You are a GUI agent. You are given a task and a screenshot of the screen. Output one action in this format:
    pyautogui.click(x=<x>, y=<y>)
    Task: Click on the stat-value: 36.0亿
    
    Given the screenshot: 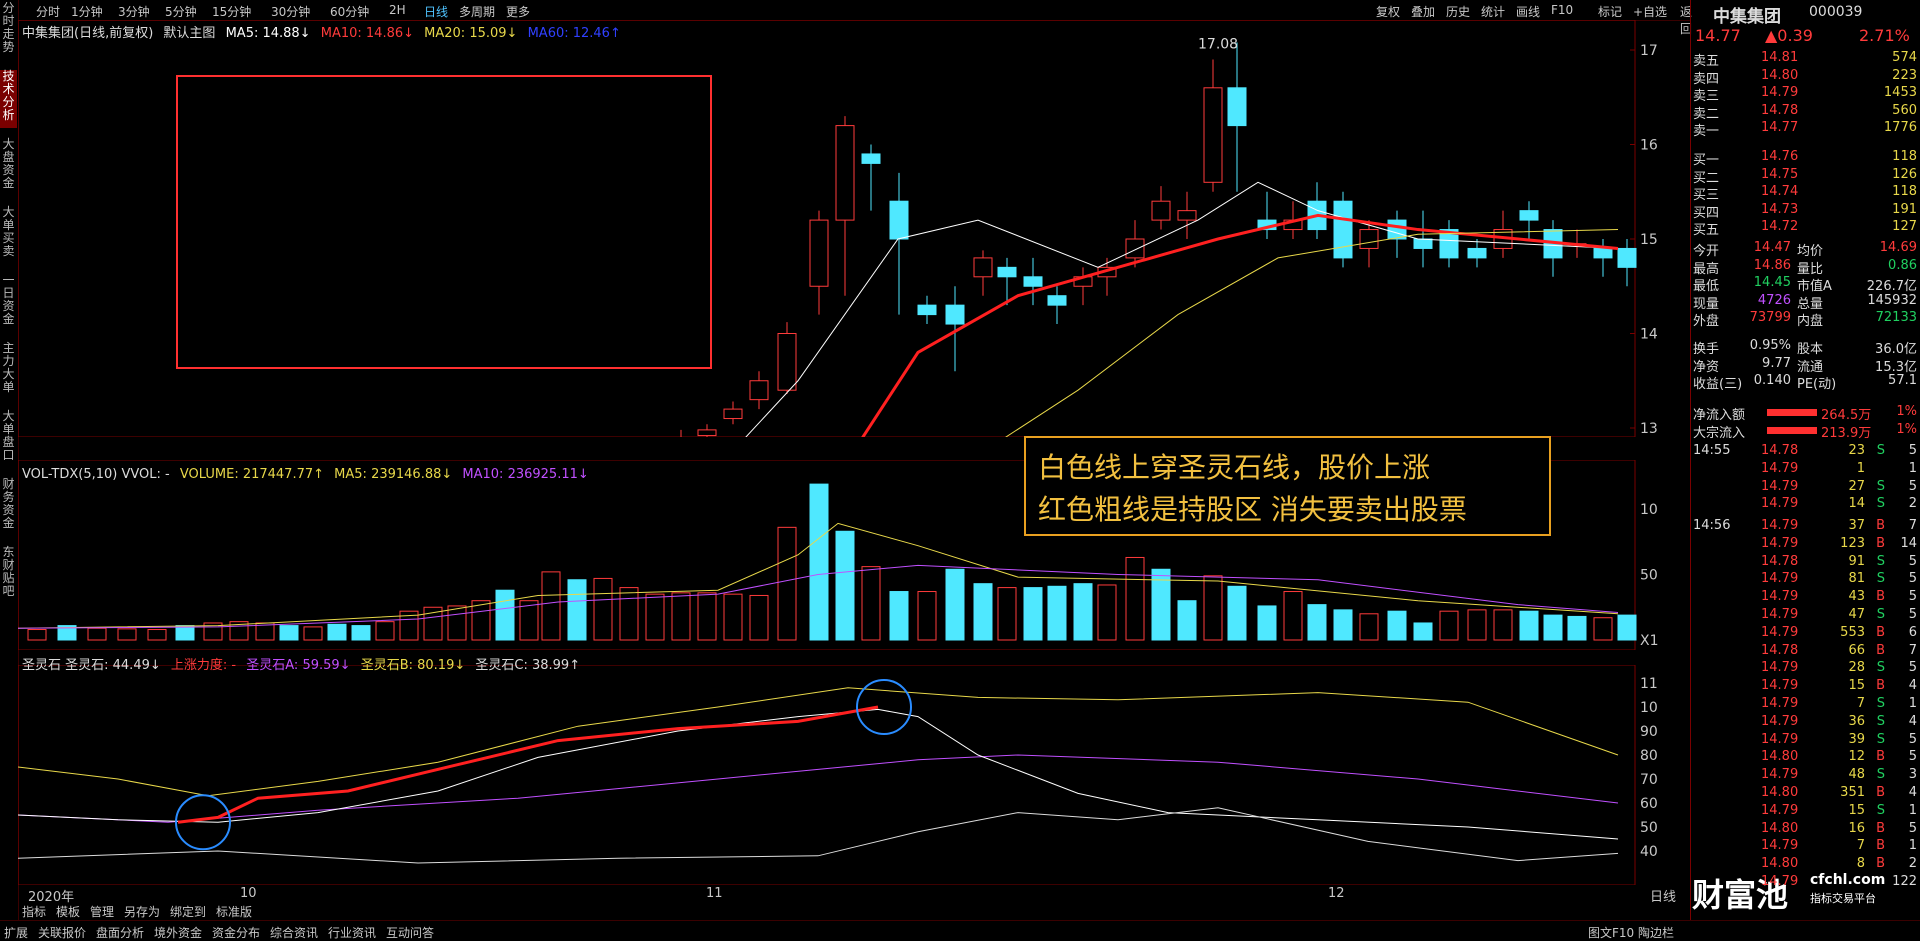 What is the action you would take?
    pyautogui.click(x=1896, y=349)
    